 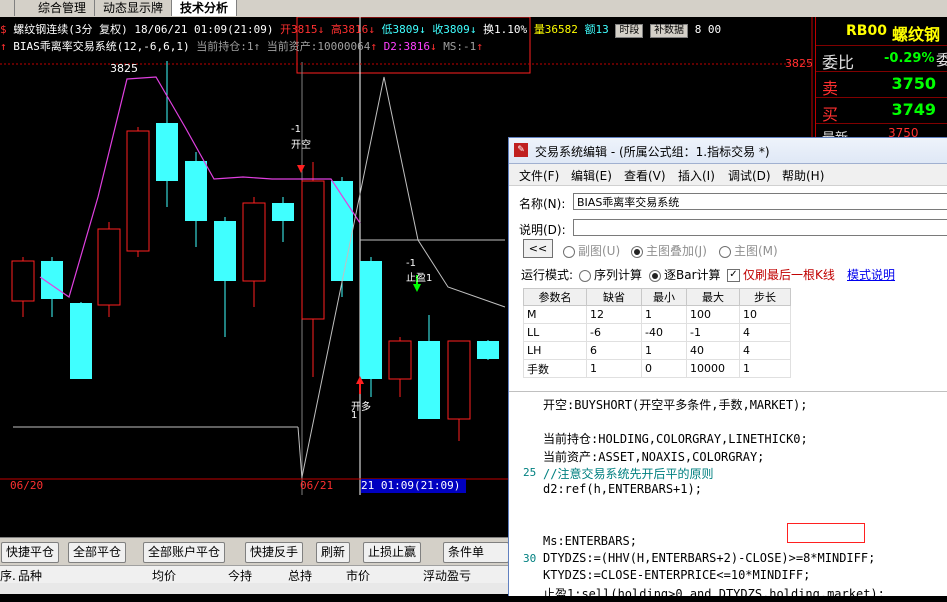 I want to click on param-cell: 100, so click(x=713, y=314).